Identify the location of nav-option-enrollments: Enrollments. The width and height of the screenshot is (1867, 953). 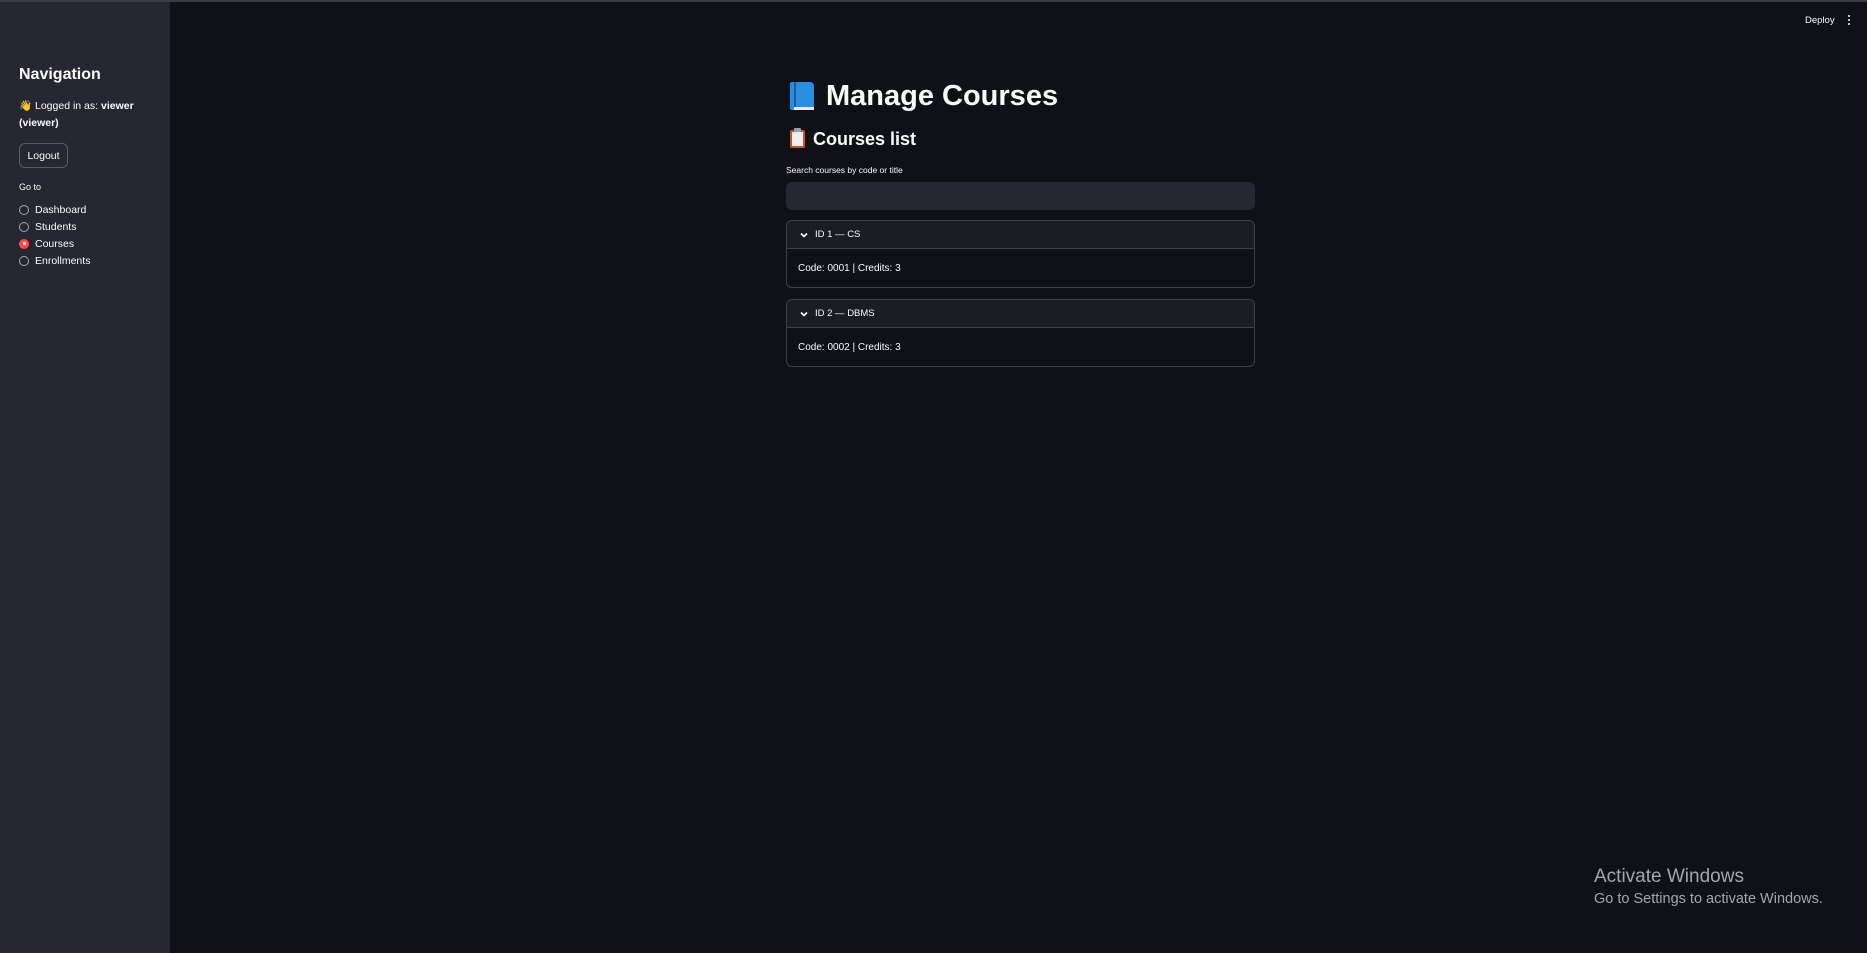
(54, 260).